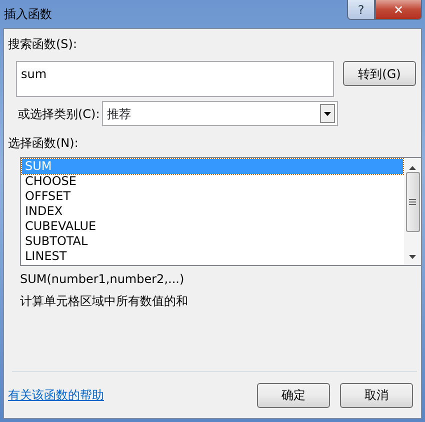 The height and width of the screenshot is (422, 425). What do you see at coordinates (212, 226) in the screenshot?
I see `function-list-item: CUBEVALUE` at bounding box center [212, 226].